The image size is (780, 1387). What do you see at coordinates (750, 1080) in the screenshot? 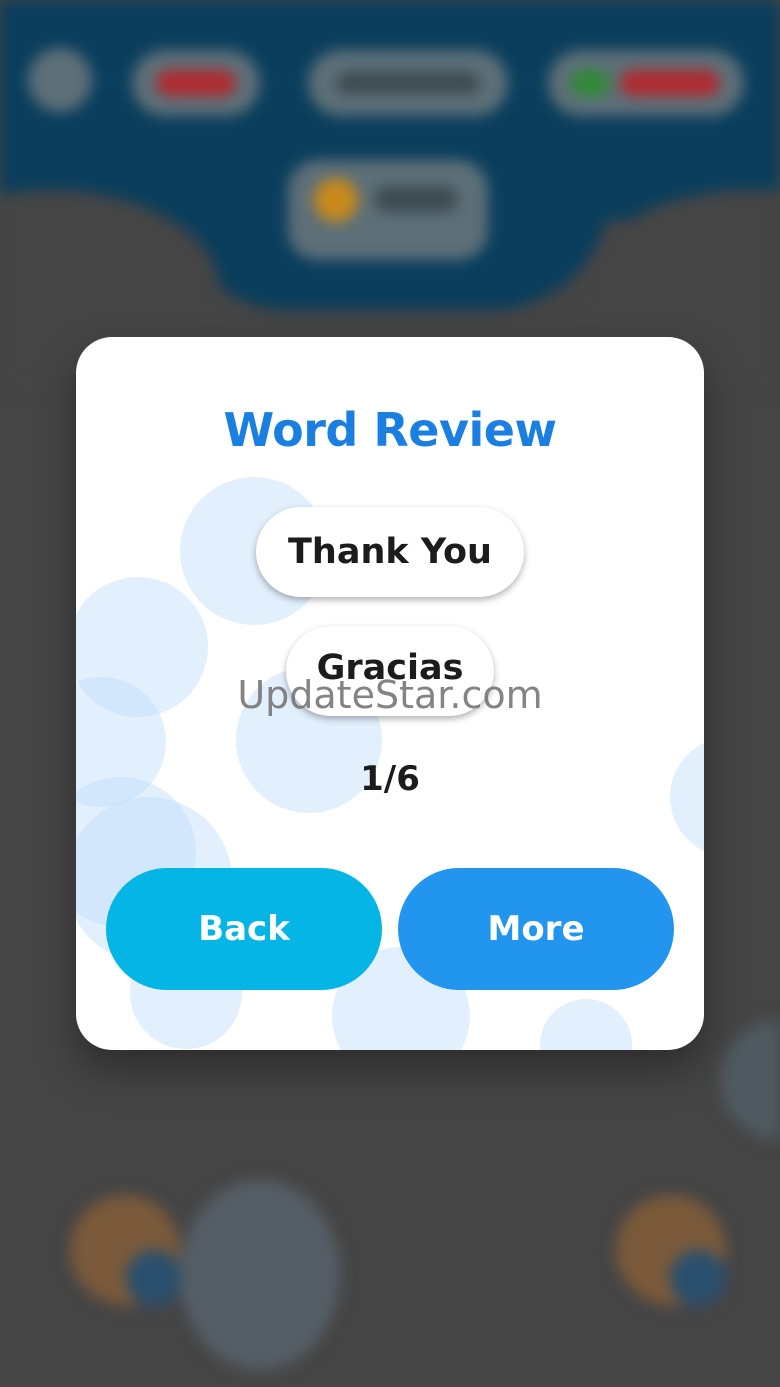
I see `background-right-edge-blob` at bounding box center [750, 1080].